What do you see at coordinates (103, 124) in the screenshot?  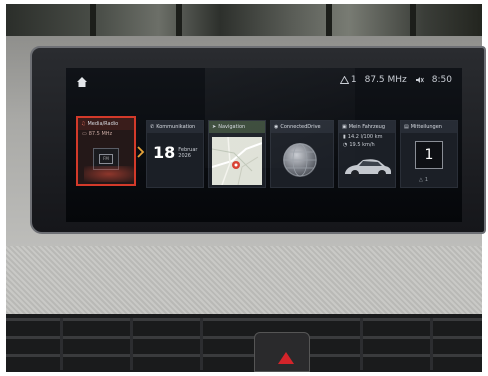 I see `tile-media-title: Media/Radio` at bounding box center [103, 124].